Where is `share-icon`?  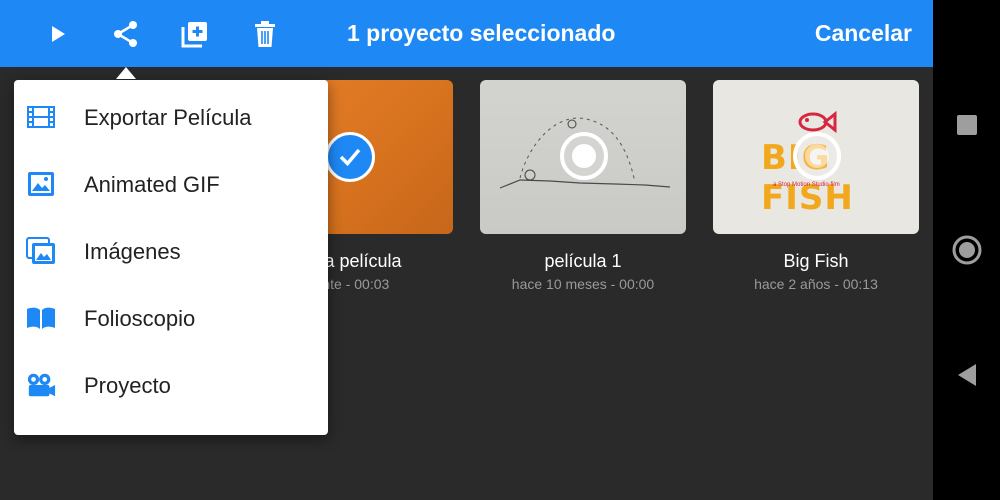 share-icon is located at coordinates (125, 34).